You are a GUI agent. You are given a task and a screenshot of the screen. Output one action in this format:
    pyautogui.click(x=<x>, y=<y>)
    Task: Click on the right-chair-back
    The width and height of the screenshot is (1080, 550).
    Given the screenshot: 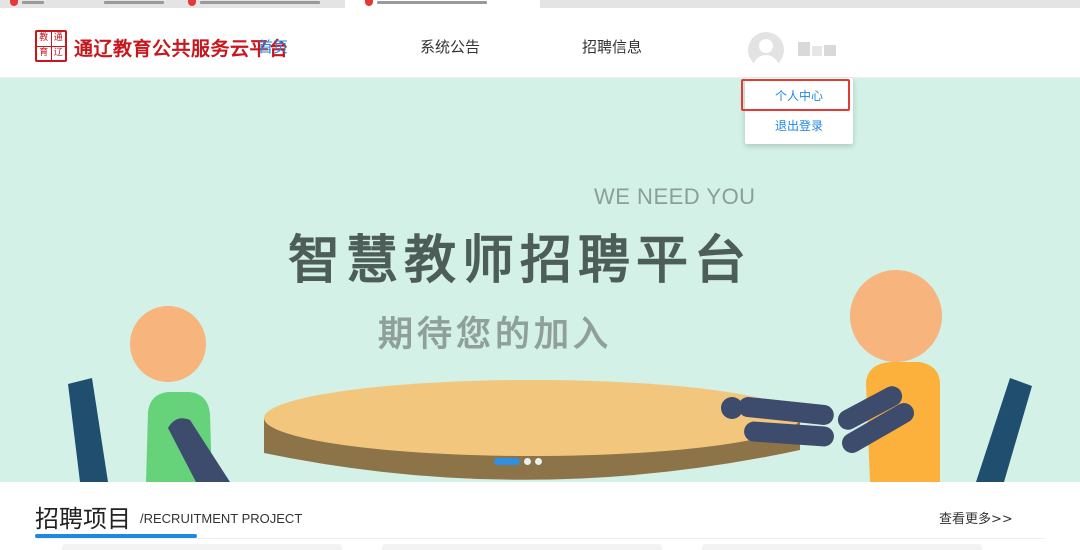 What is the action you would take?
    pyautogui.click(x=1004, y=430)
    